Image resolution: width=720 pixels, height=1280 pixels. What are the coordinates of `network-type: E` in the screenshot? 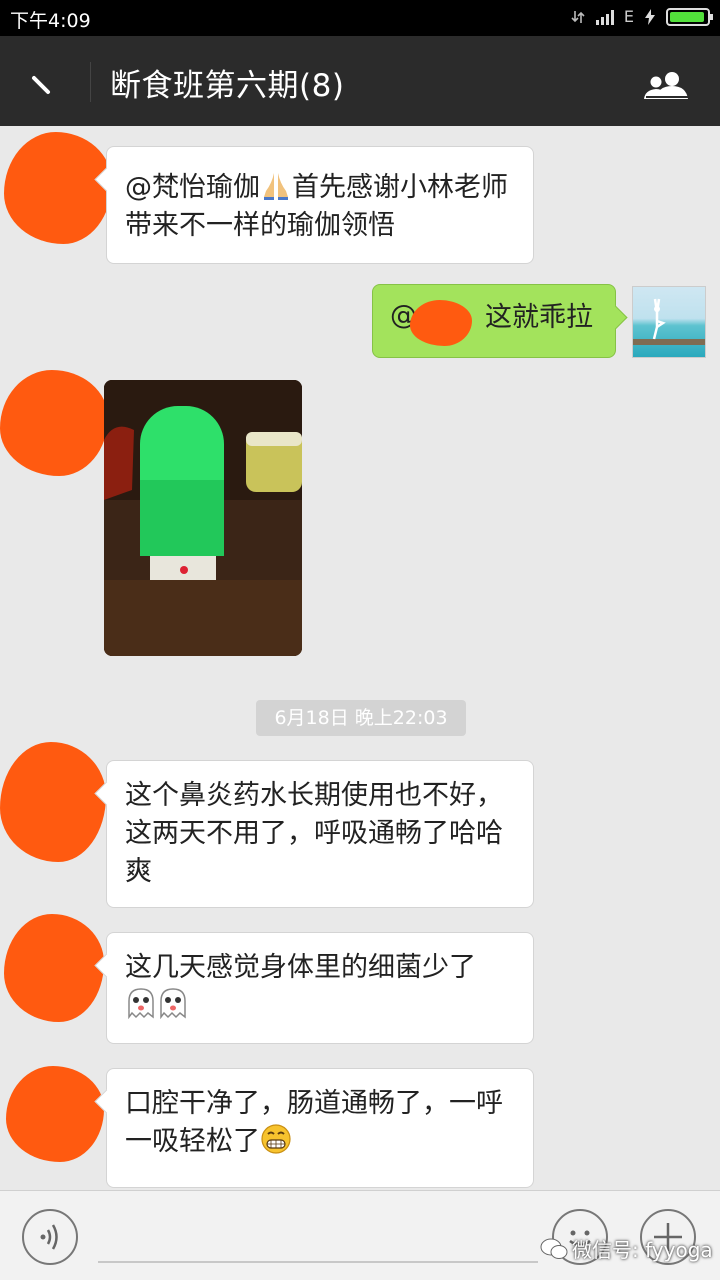 It's located at (628, 16).